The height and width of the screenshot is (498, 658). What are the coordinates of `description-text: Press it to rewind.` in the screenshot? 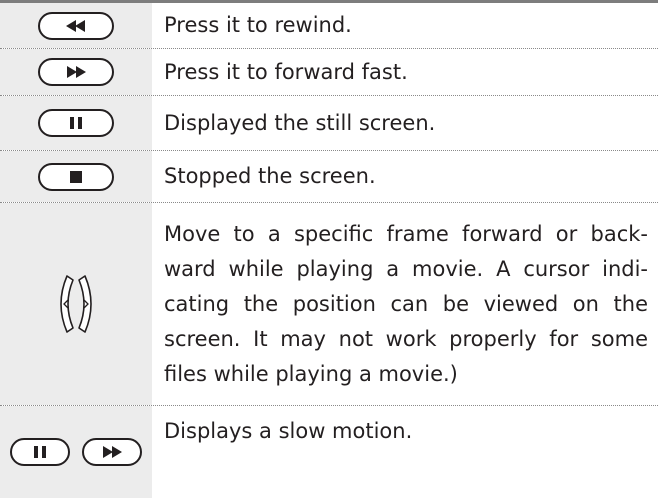 It's located at (258, 25).